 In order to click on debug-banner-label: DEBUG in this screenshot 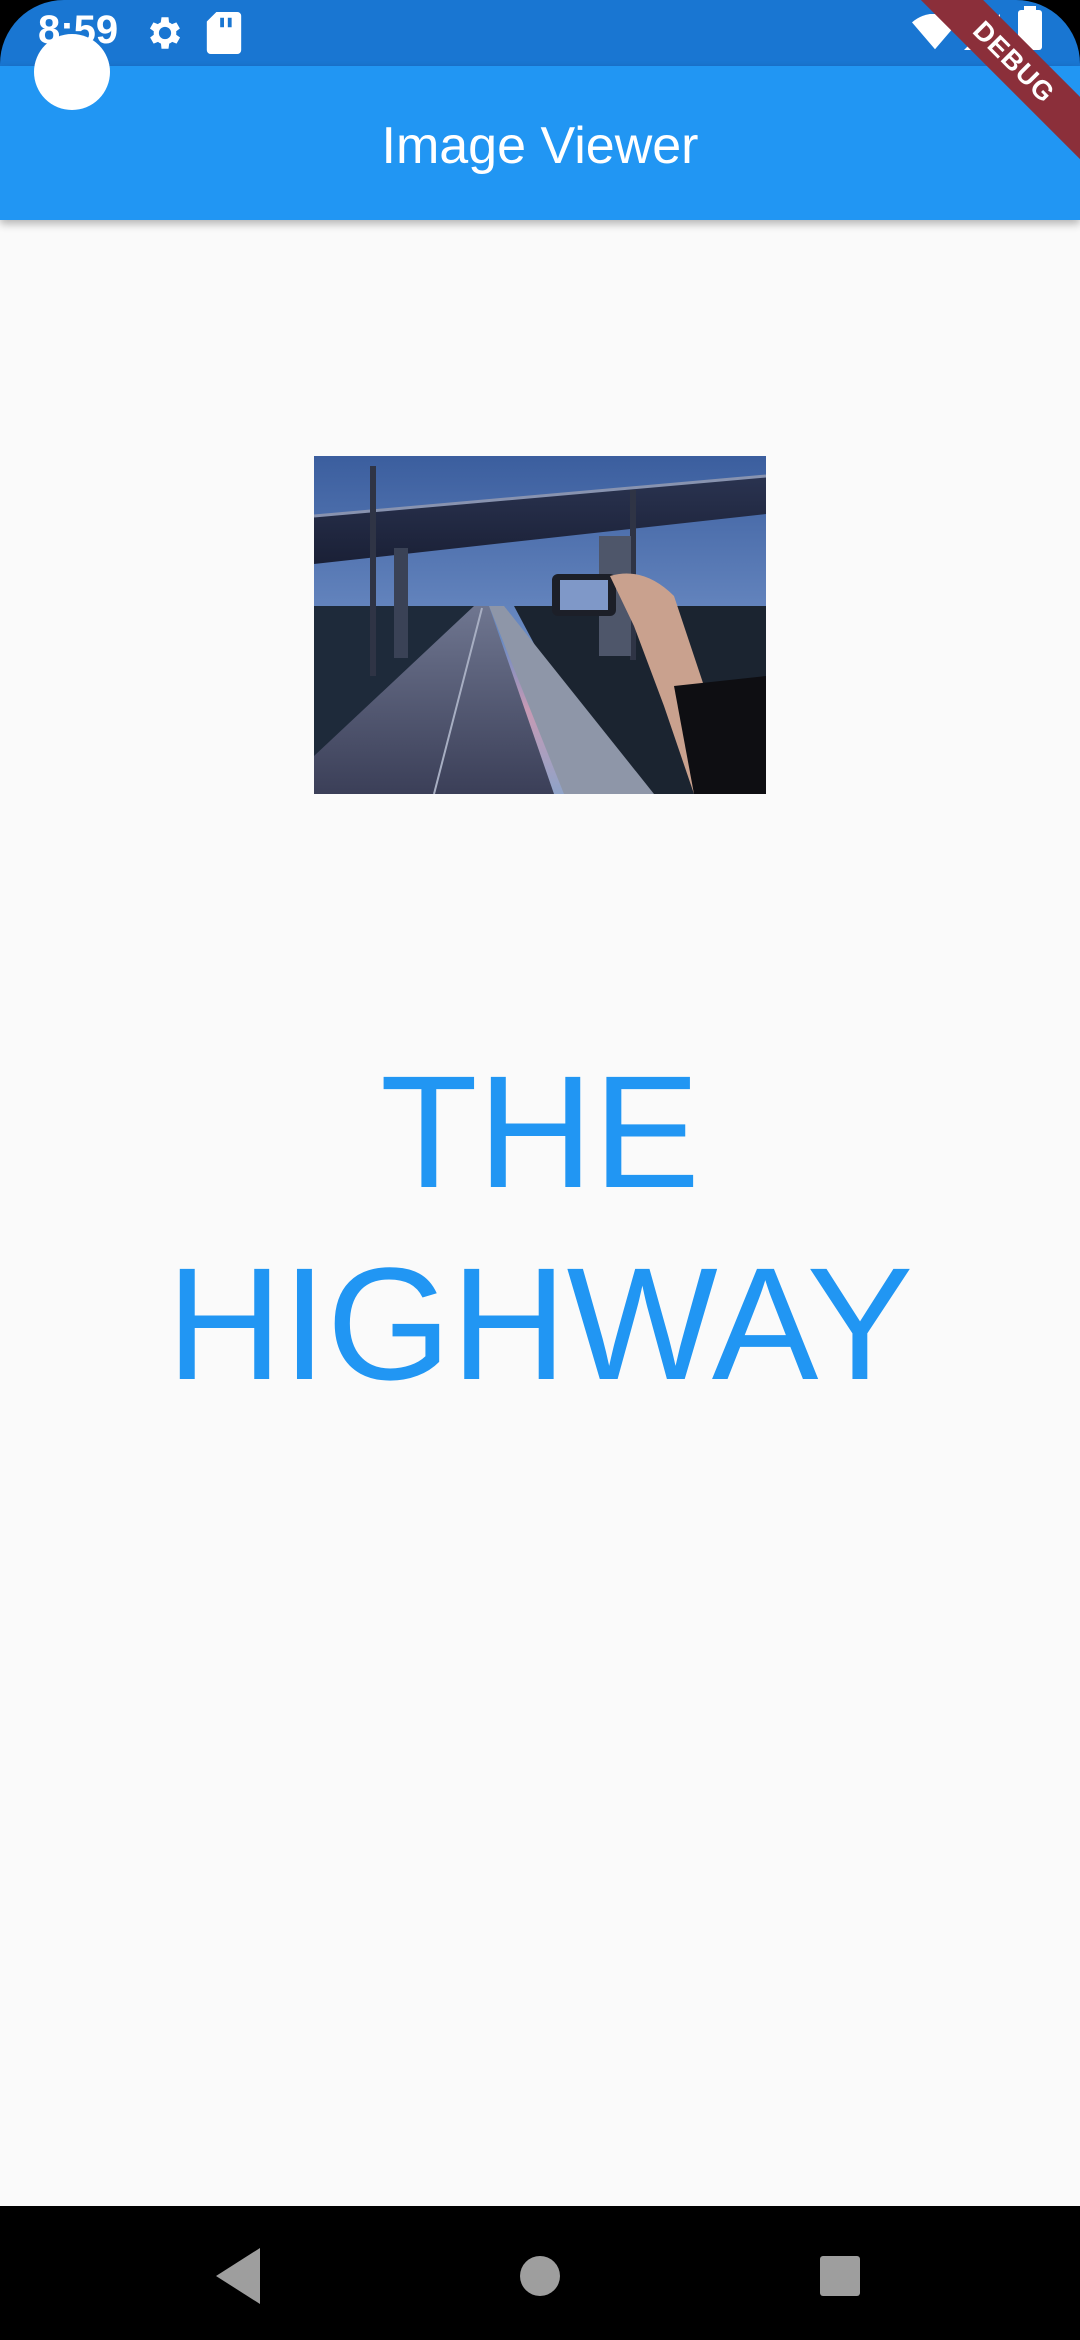, I will do `click(993, 85)`.